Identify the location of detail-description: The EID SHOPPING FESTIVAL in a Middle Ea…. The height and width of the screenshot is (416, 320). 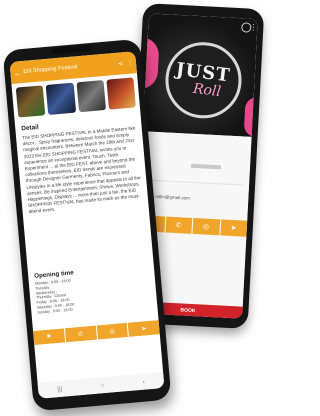
(81, 170).